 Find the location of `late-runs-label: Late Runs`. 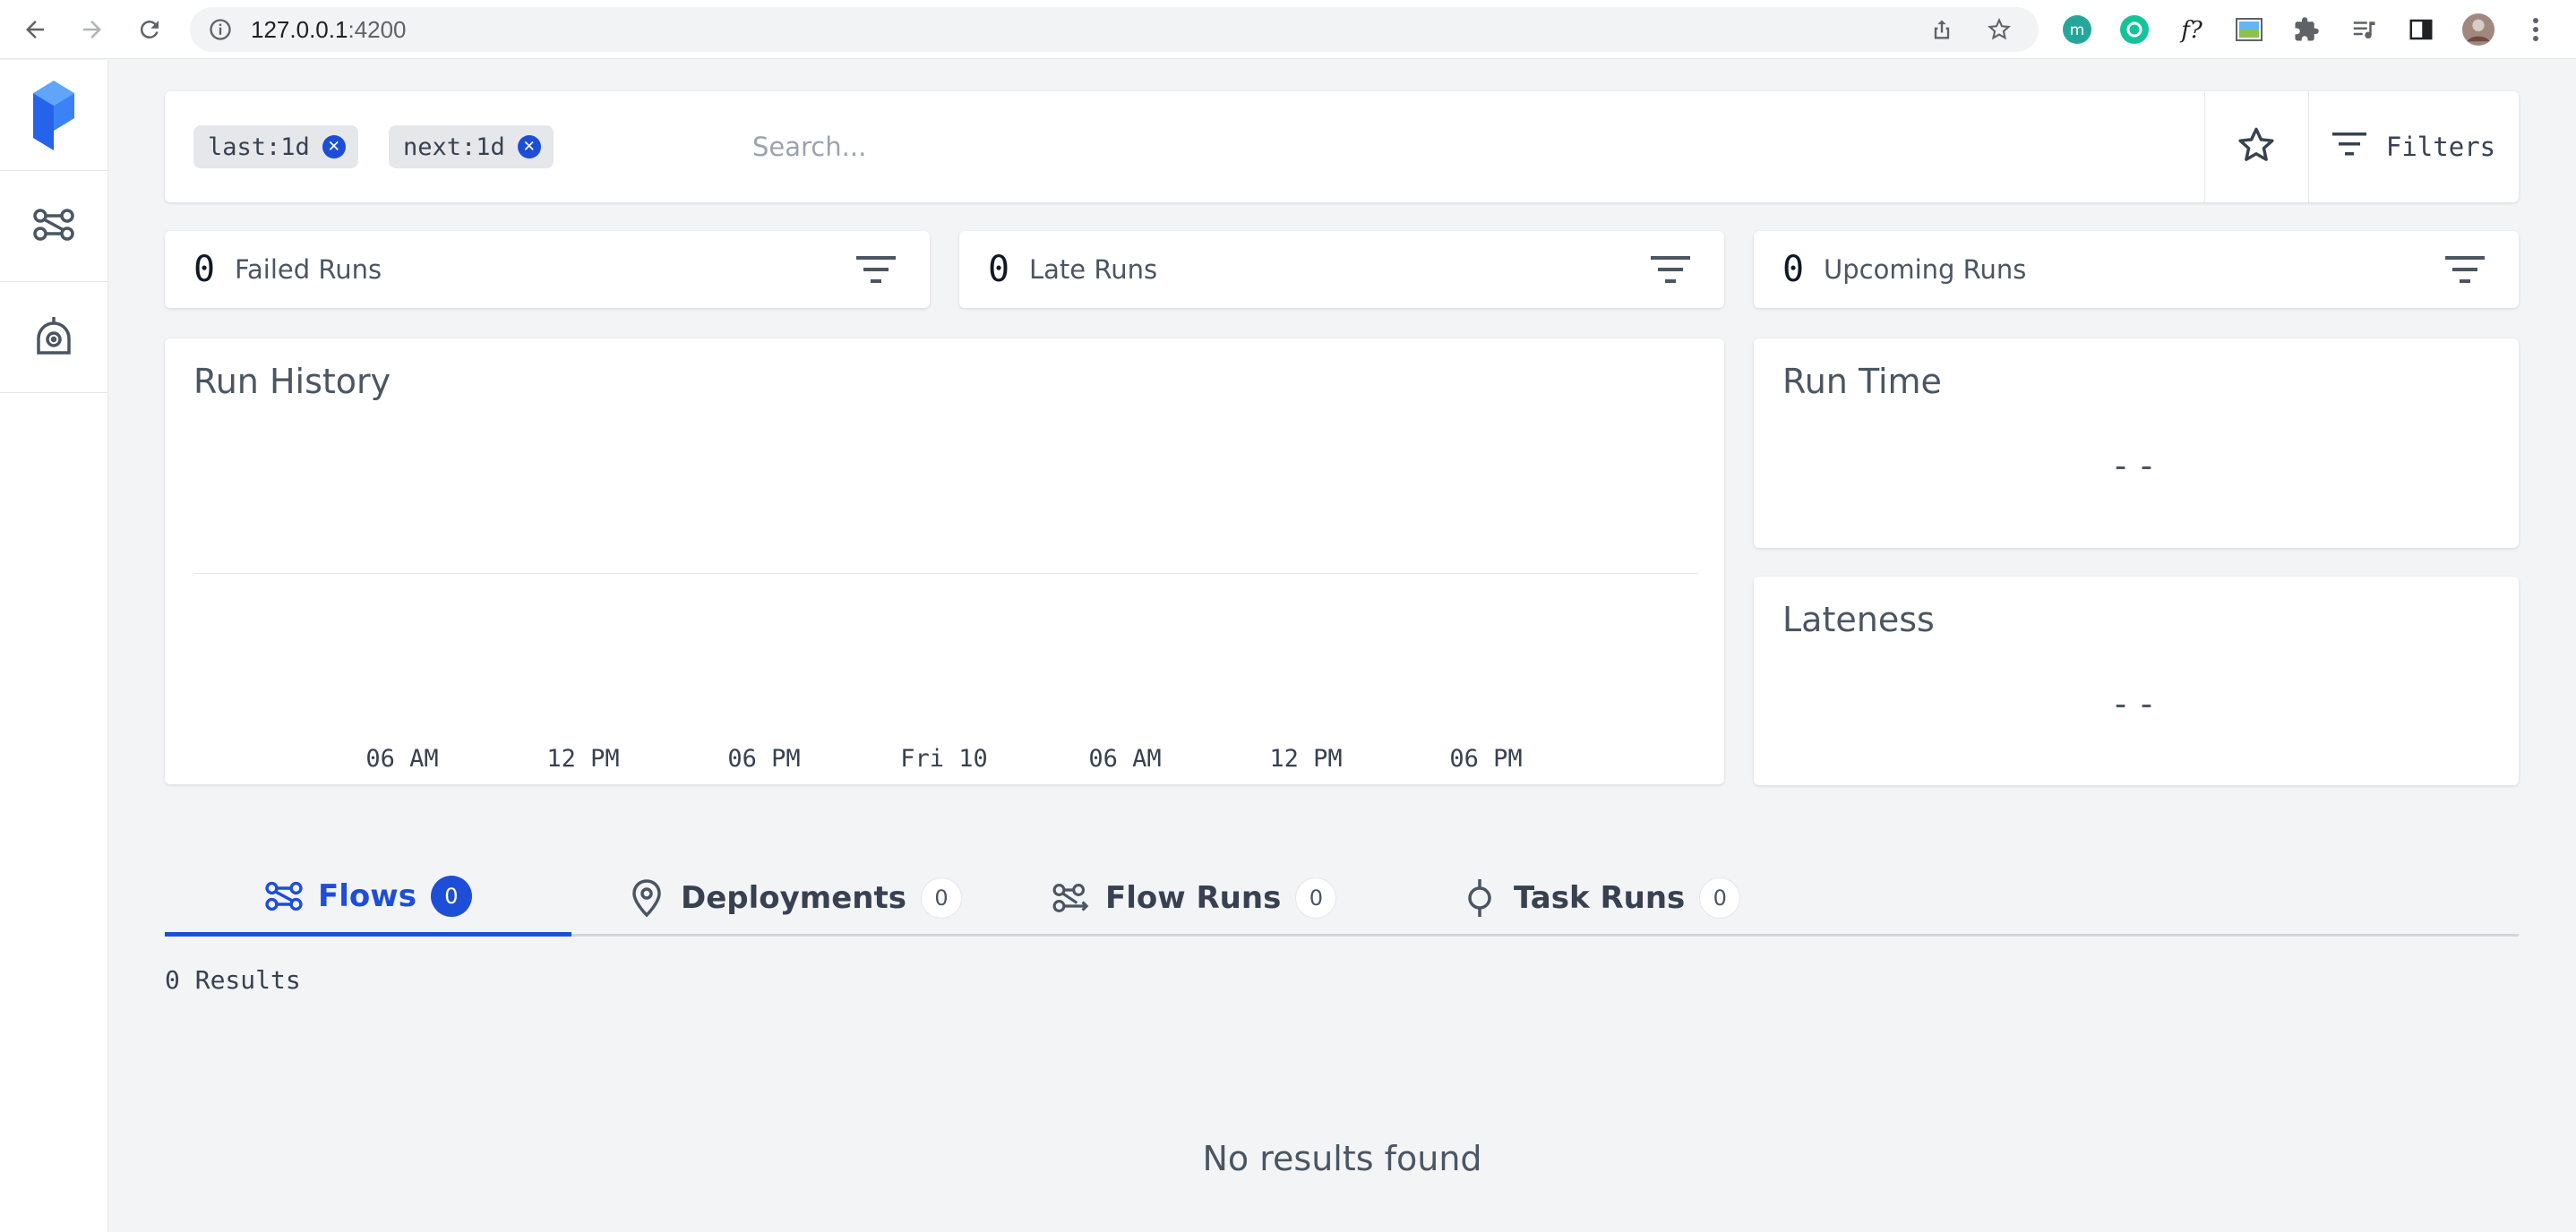

late-runs-label: Late Runs is located at coordinates (1093, 269).